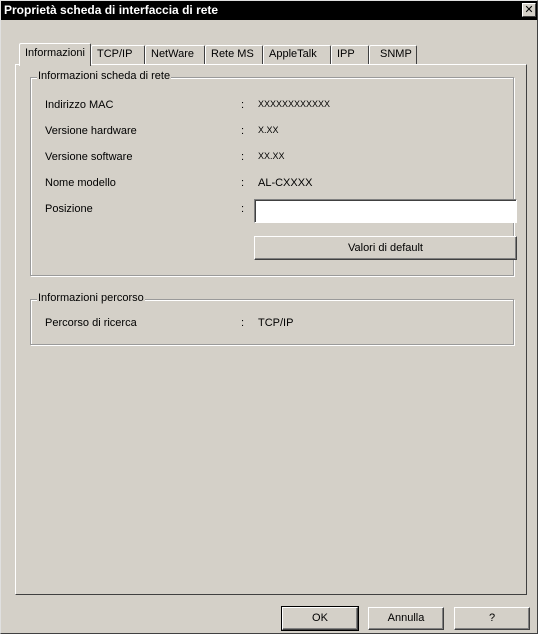 This screenshot has height=634, width=538. Describe the element at coordinates (320, 618) in the screenshot. I see `ok-button: OK` at that location.